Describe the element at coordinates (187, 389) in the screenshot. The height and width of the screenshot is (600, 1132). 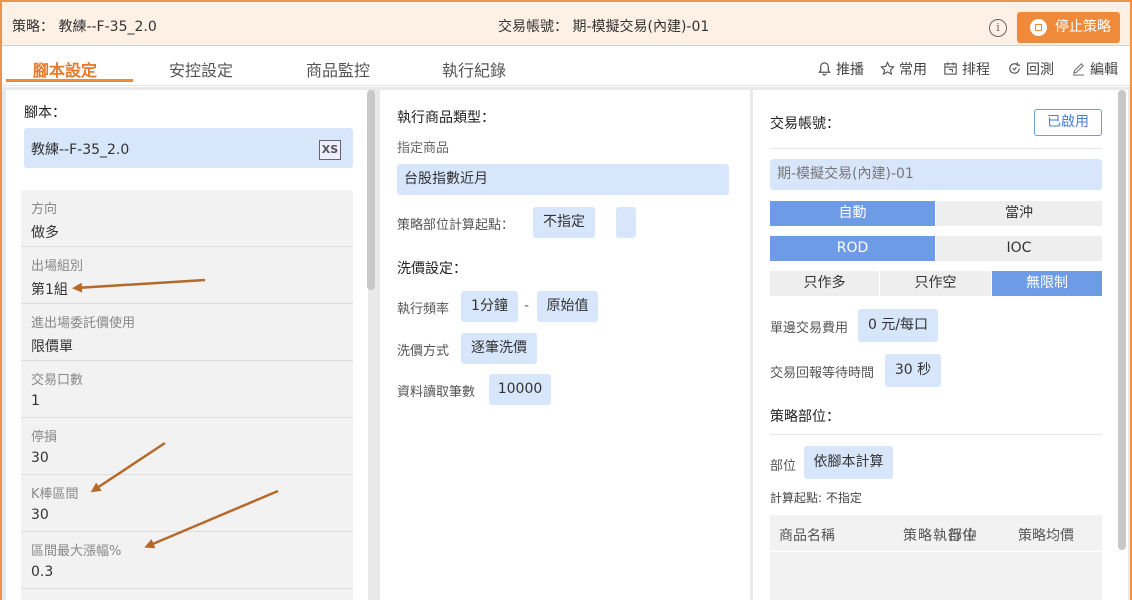
I see `field-lots: 交易口數 1` at that location.